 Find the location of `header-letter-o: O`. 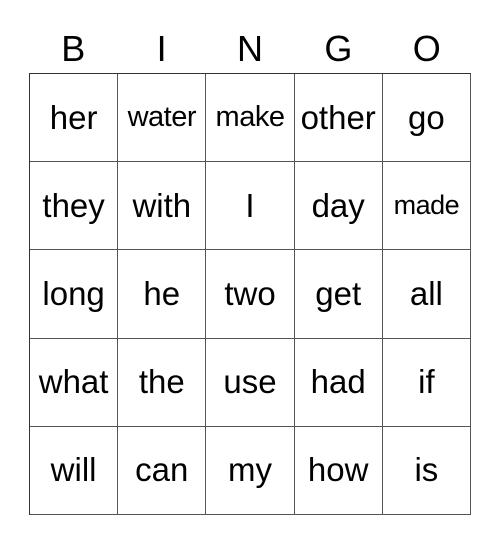

header-letter-o: O is located at coordinates (426, 48).